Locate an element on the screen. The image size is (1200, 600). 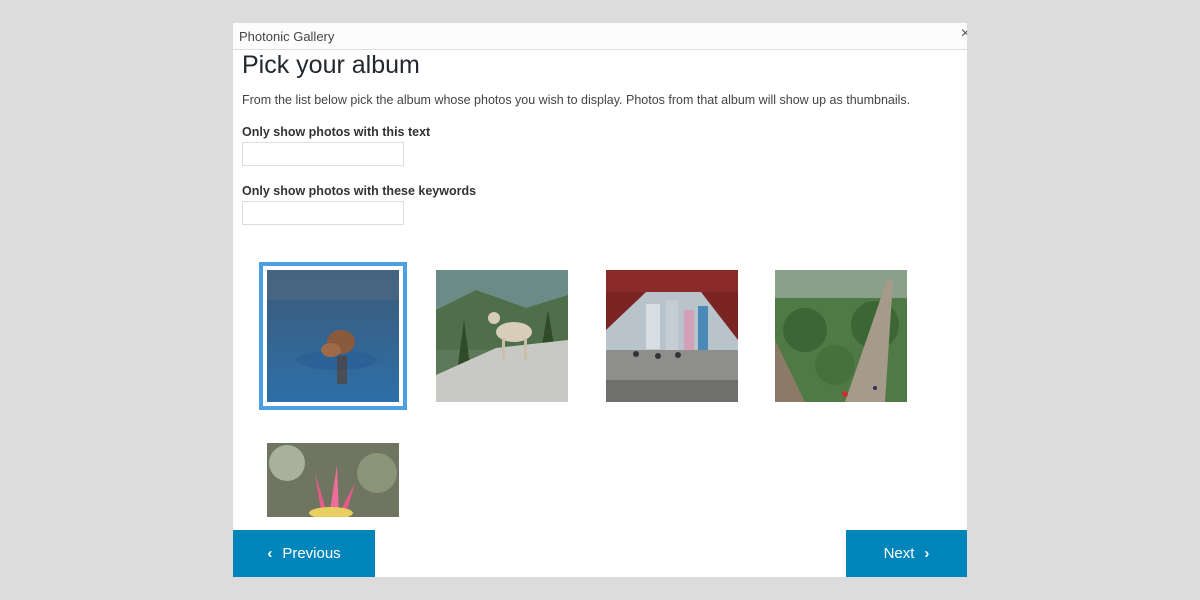
city-street-image is located at coordinates (672, 336).